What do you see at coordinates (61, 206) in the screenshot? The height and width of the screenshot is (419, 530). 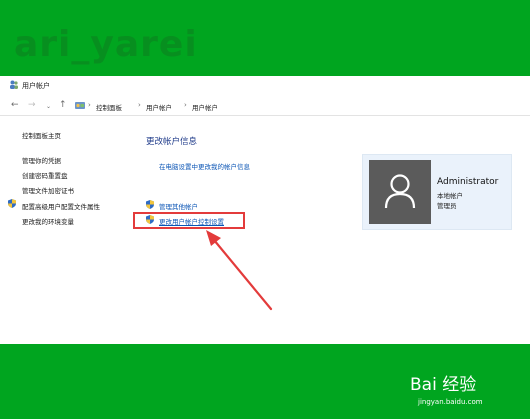 I see `sidebar-item-advanced-profile-properties: 配置高级用户配置文件属性` at bounding box center [61, 206].